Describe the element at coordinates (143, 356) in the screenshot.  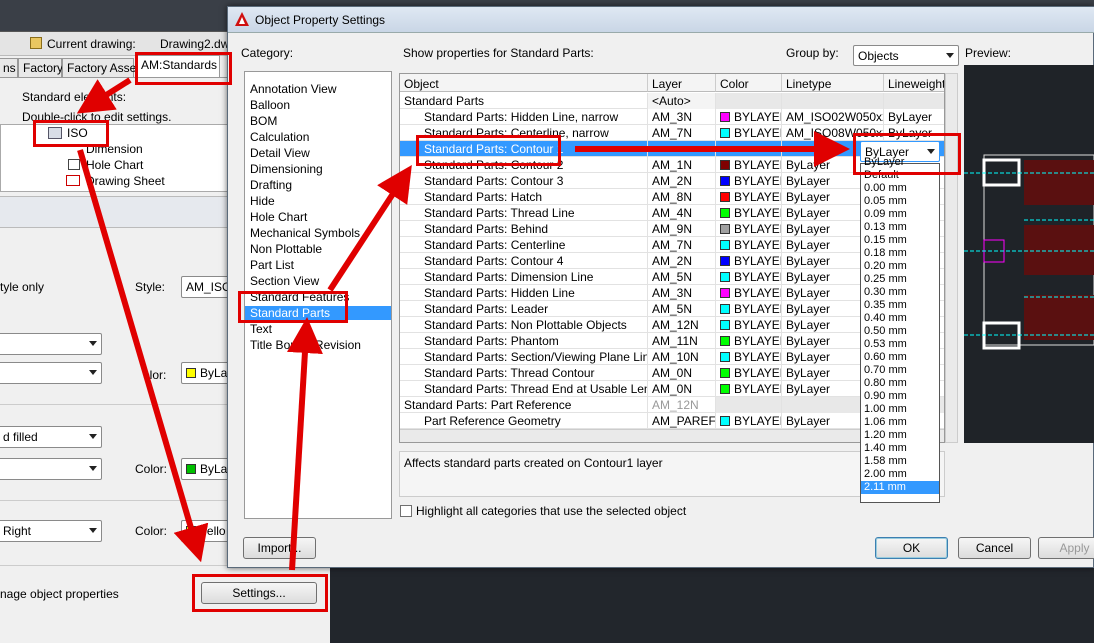
I see `arrow-iso-to-settings` at that location.